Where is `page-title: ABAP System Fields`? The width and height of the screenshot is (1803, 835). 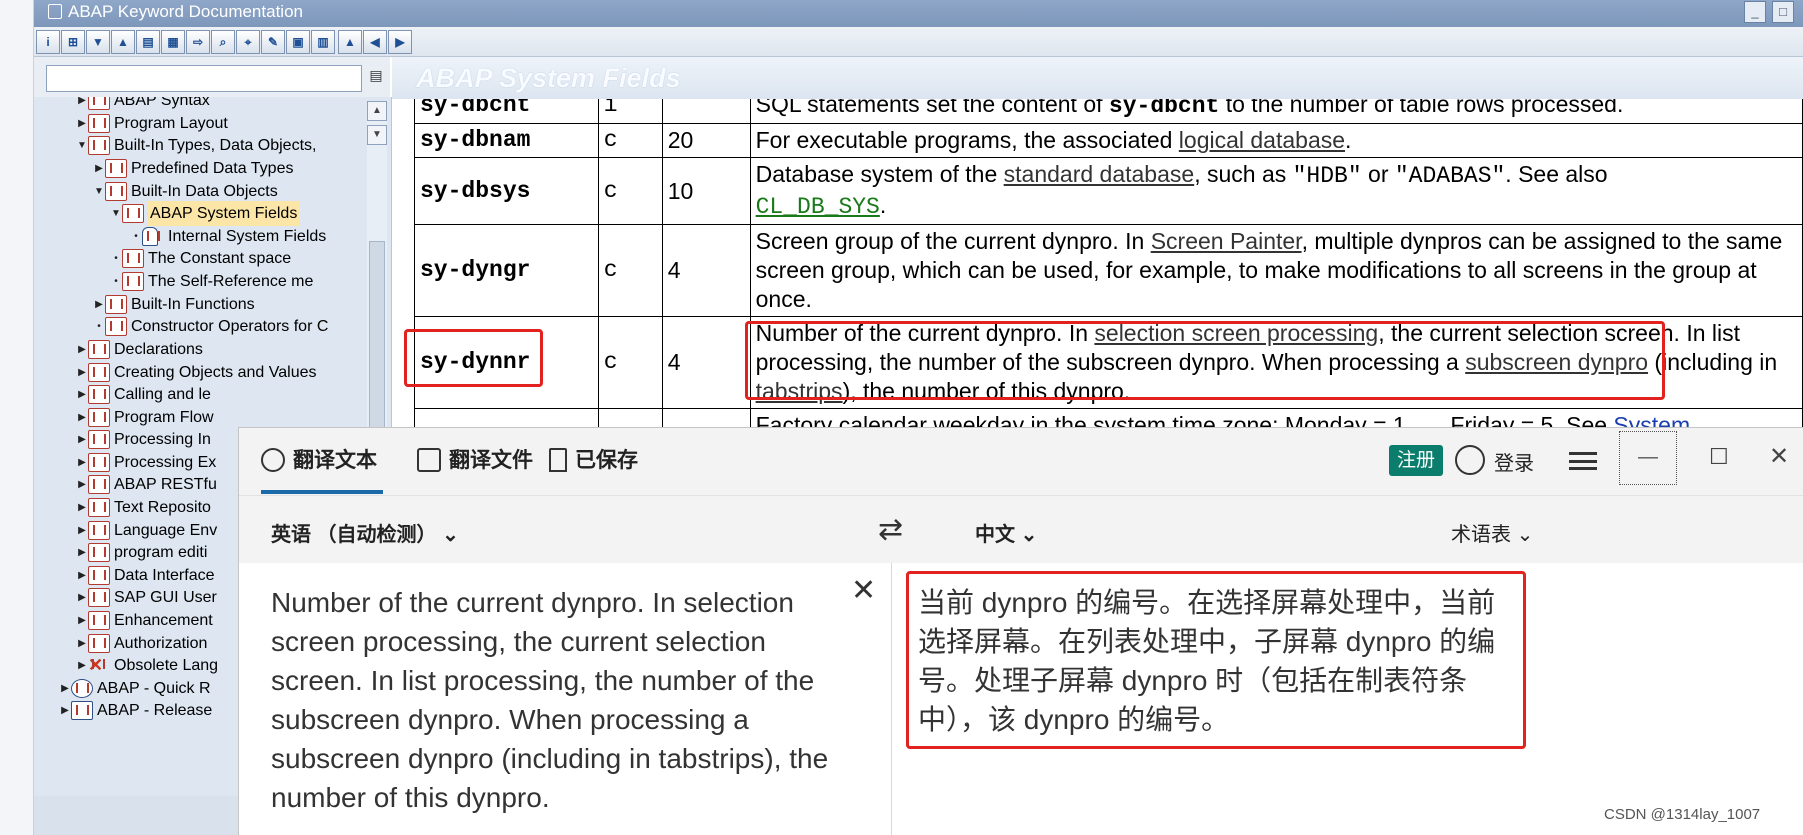 page-title: ABAP System Fields is located at coordinates (1097, 78).